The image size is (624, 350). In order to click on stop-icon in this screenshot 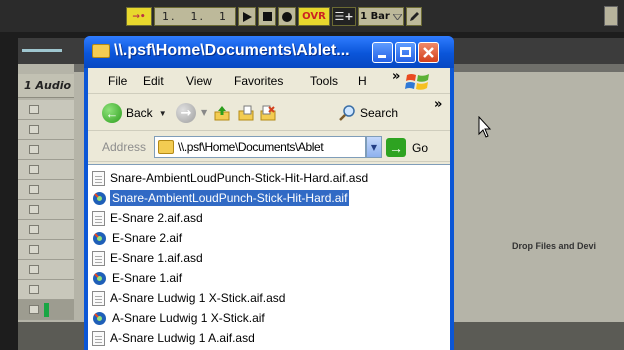, I will do `click(267, 16)`.